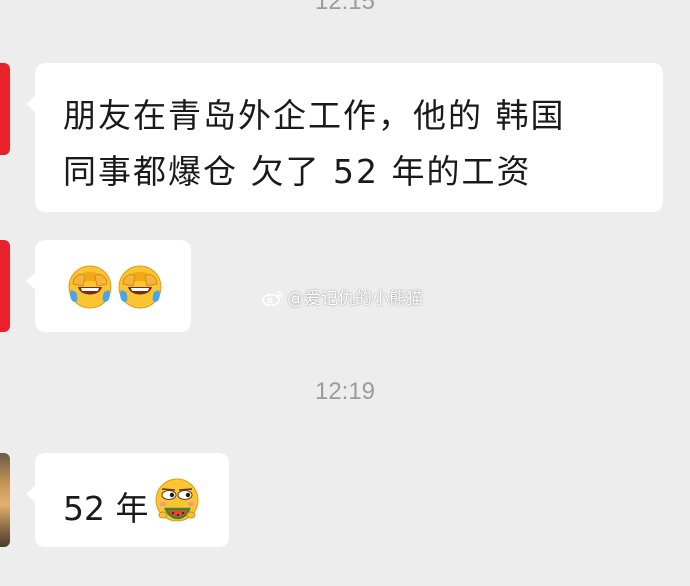 The width and height of the screenshot is (690, 586). I want to click on message-bubble, so click(108, 286).